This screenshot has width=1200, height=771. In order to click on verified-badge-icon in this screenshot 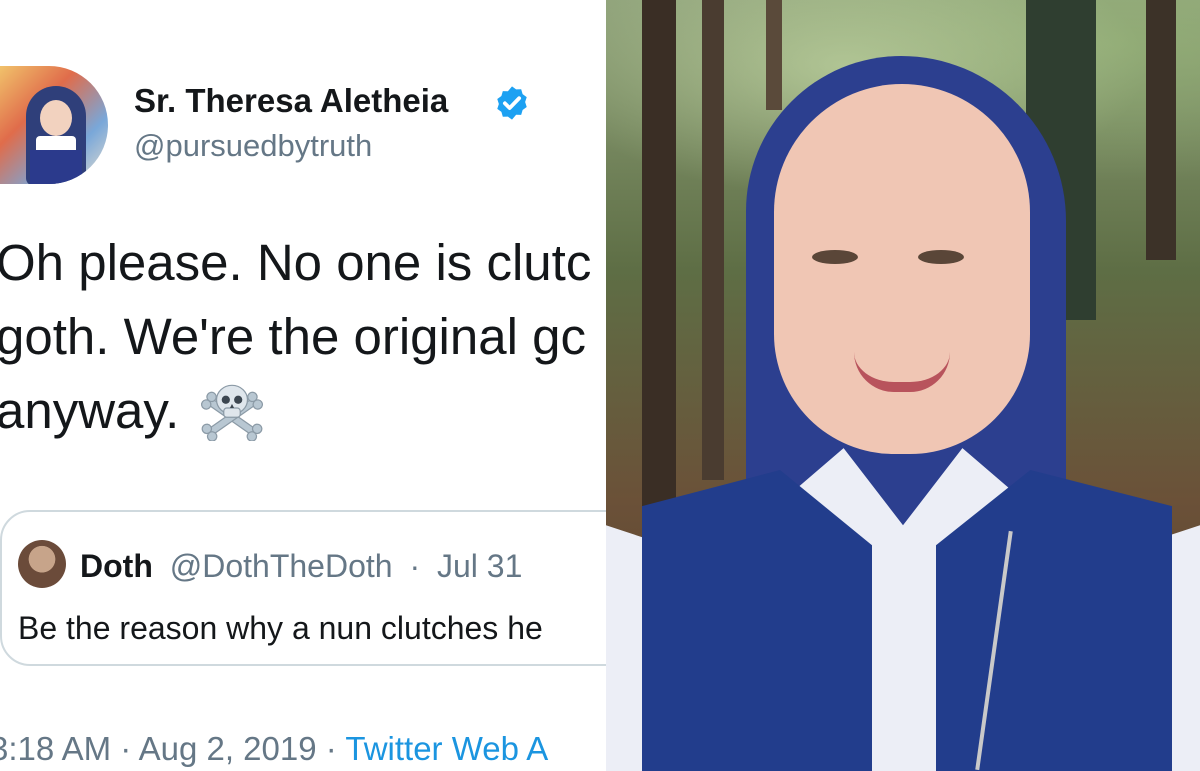, I will do `click(512, 103)`.